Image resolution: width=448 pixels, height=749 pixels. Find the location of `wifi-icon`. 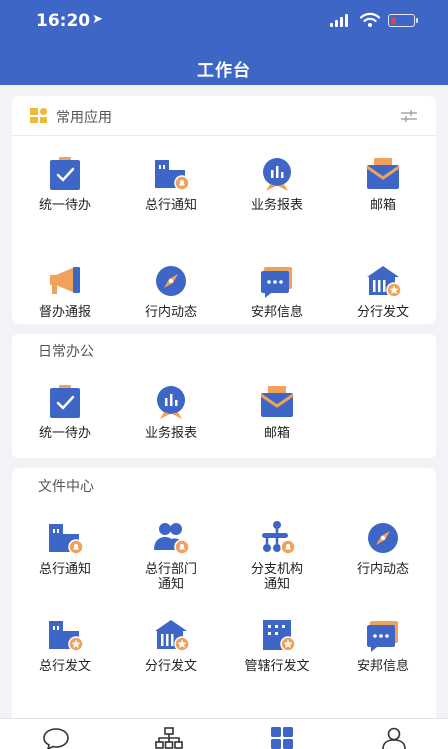

wifi-icon is located at coordinates (370, 19).